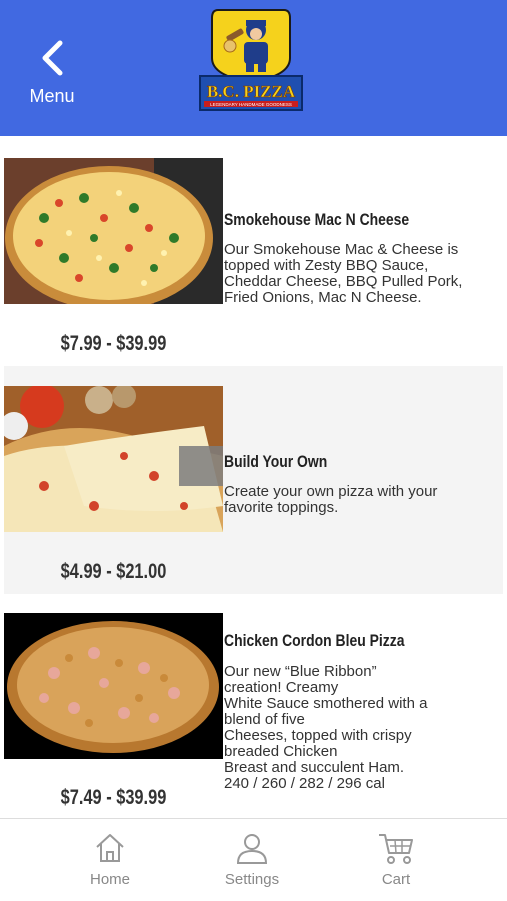 This screenshot has width=507, height=901. What do you see at coordinates (396, 849) in the screenshot?
I see `cart-icon` at bounding box center [396, 849].